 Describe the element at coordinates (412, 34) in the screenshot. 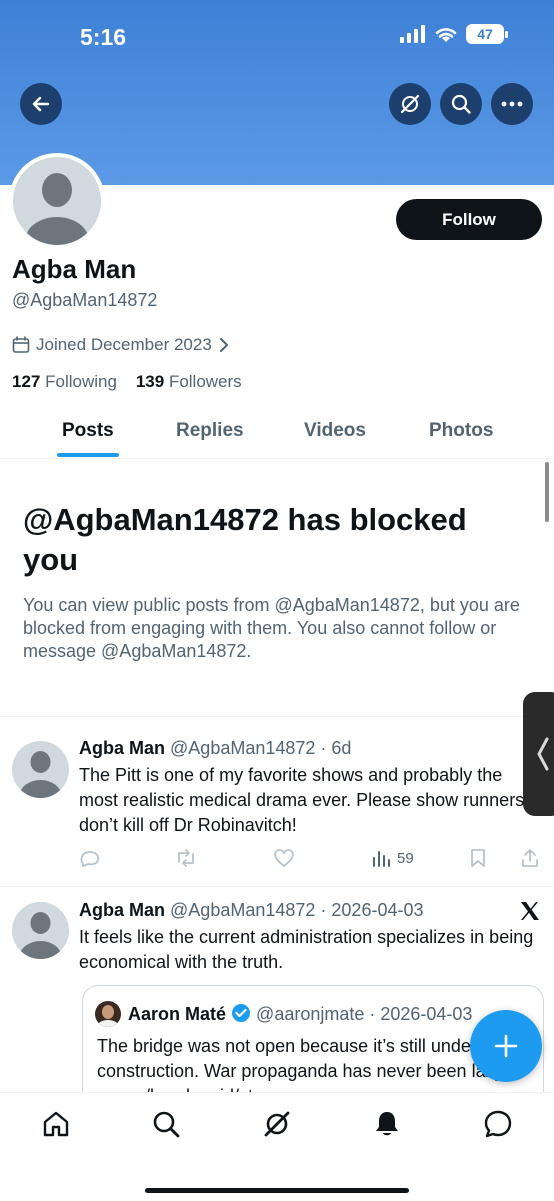

I see `signal-icon` at that location.